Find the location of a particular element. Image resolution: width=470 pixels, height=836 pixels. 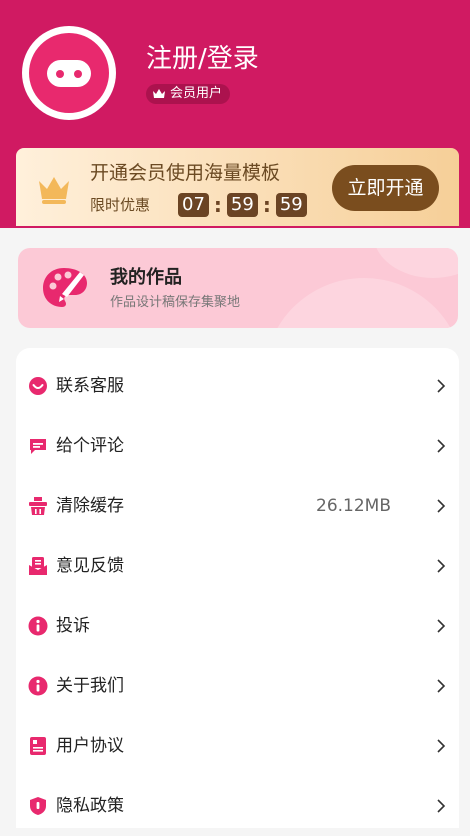

menu-item-contact-service: 联系客服 is located at coordinates (237, 386).